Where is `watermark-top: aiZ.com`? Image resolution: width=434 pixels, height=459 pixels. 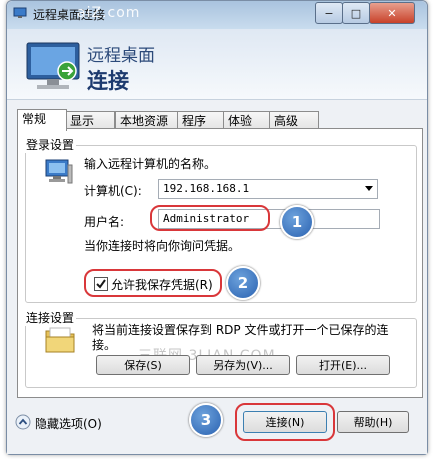 watermark-top: aiZ.com is located at coordinates (109, 13).